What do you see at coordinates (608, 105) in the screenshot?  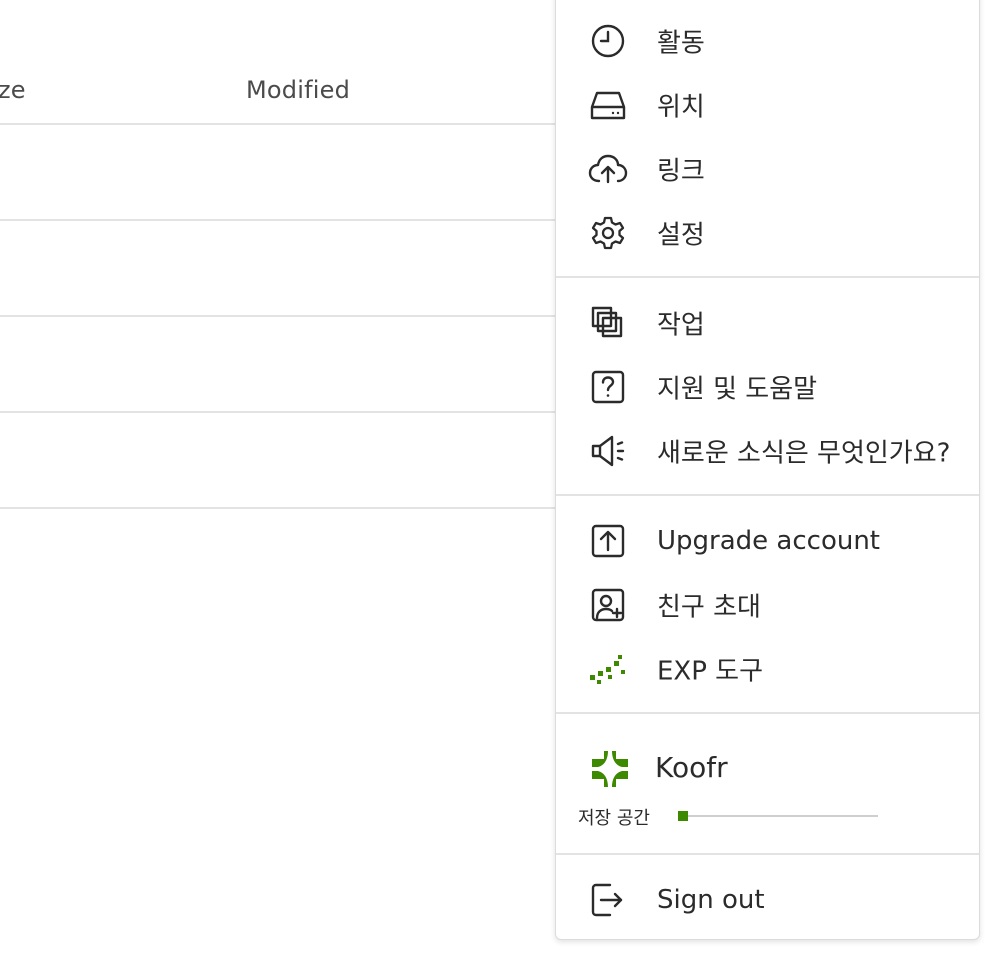 I see `drive-icon` at bounding box center [608, 105].